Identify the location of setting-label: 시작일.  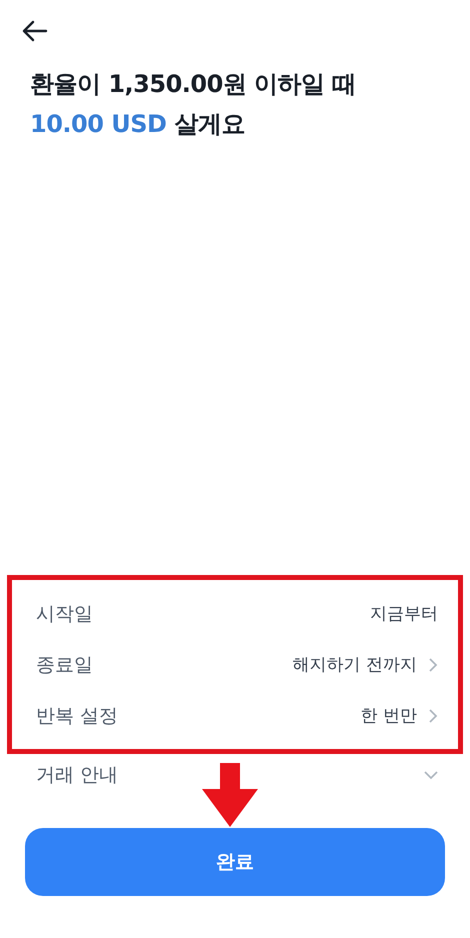
(64, 614).